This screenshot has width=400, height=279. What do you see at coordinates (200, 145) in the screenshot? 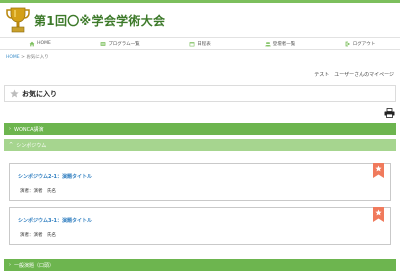
I see `section-symposium: ^ シンポジウム` at bounding box center [200, 145].